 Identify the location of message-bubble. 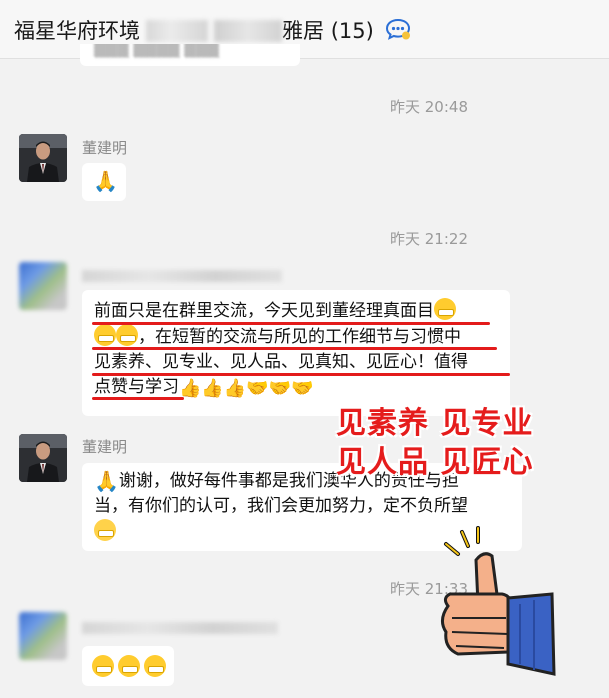
(128, 666).